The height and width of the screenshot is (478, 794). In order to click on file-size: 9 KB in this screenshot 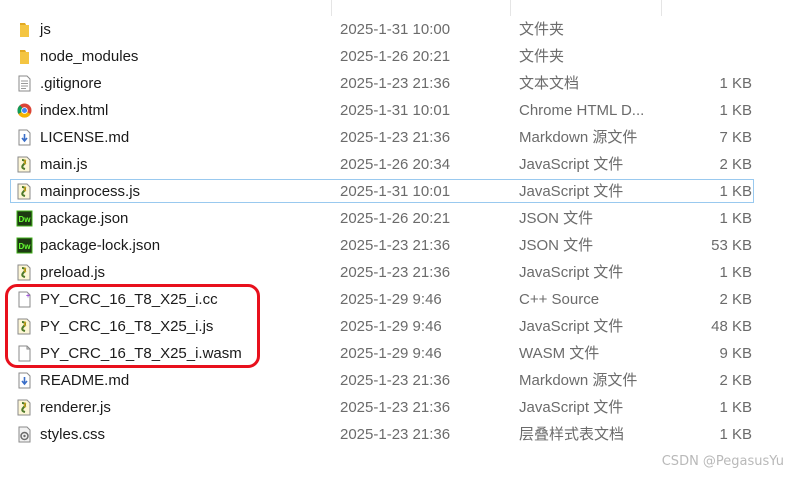, I will do `click(735, 353)`.